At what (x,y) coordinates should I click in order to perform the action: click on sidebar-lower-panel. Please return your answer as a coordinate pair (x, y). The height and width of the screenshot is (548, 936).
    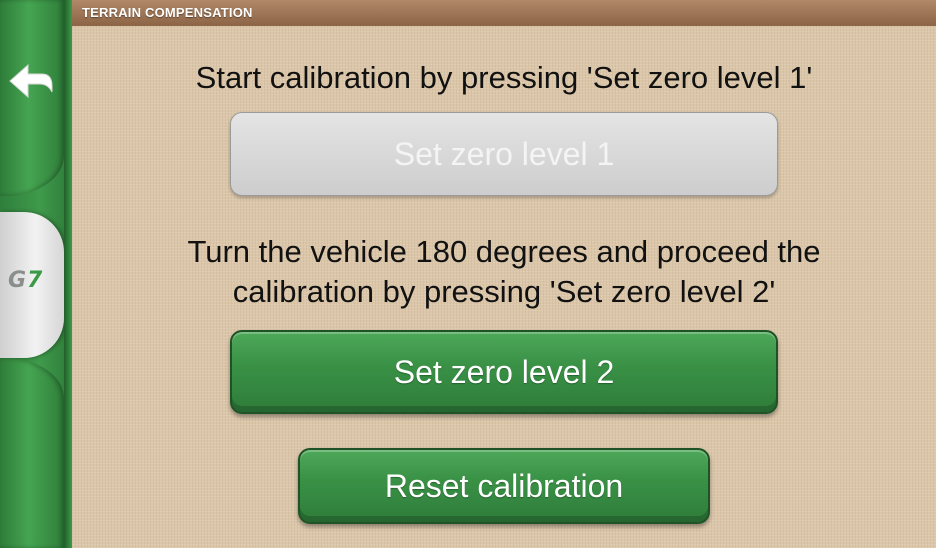
    Looking at the image, I should click on (32, 453).